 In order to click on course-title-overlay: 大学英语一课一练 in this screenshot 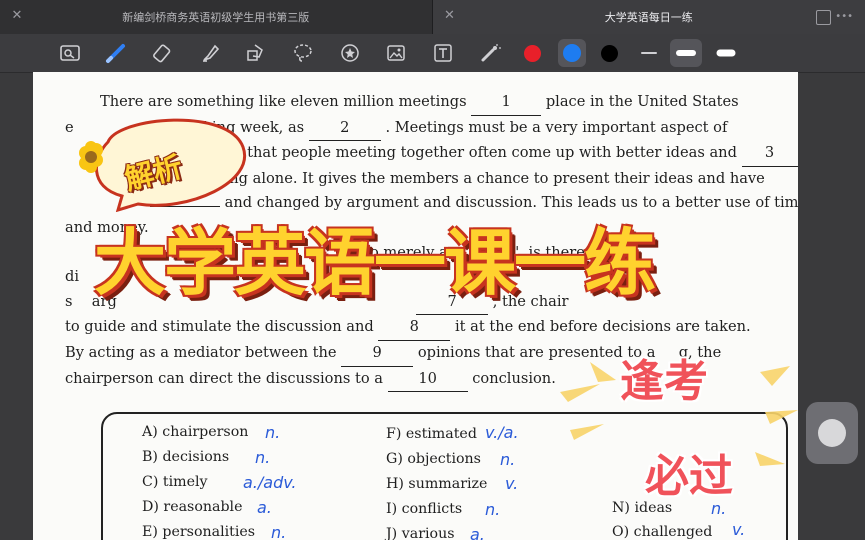, I will do `click(375, 263)`.